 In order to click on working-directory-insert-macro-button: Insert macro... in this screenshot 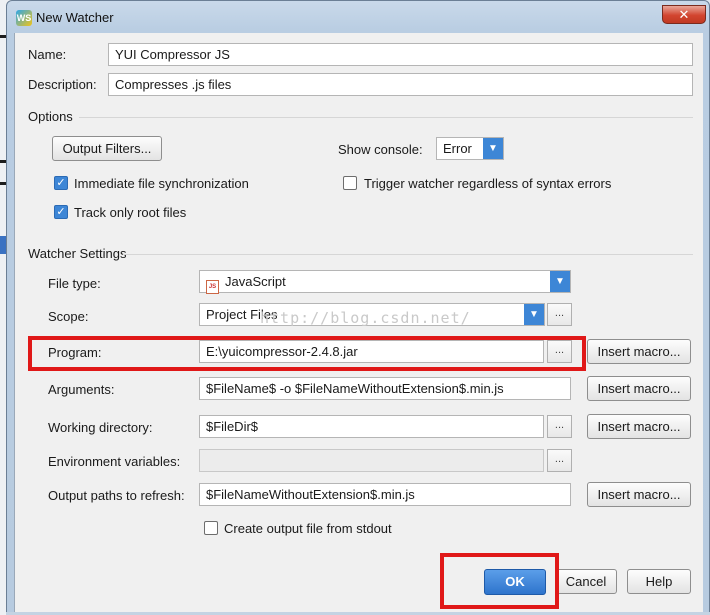, I will do `click(639, 426)`.